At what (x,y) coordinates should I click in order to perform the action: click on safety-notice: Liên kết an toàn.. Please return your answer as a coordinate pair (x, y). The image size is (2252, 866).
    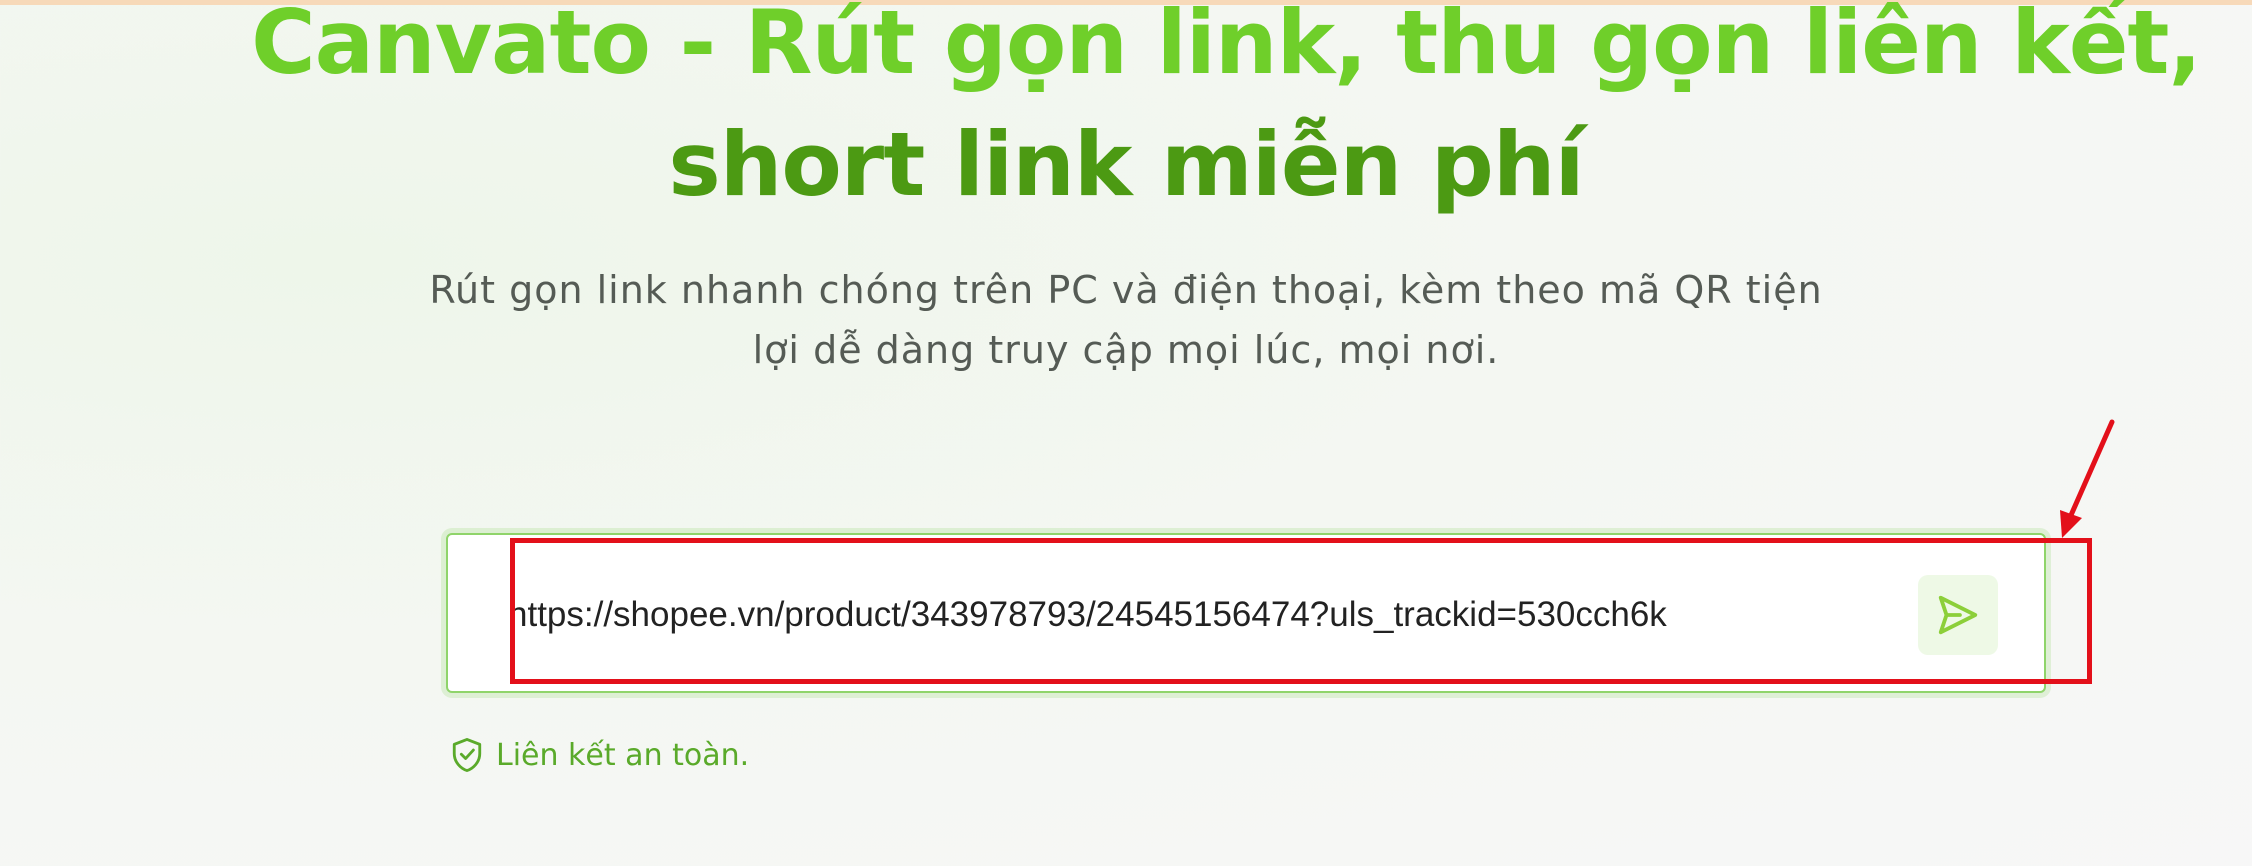
    Looking at the image, I should click on (599, 755).